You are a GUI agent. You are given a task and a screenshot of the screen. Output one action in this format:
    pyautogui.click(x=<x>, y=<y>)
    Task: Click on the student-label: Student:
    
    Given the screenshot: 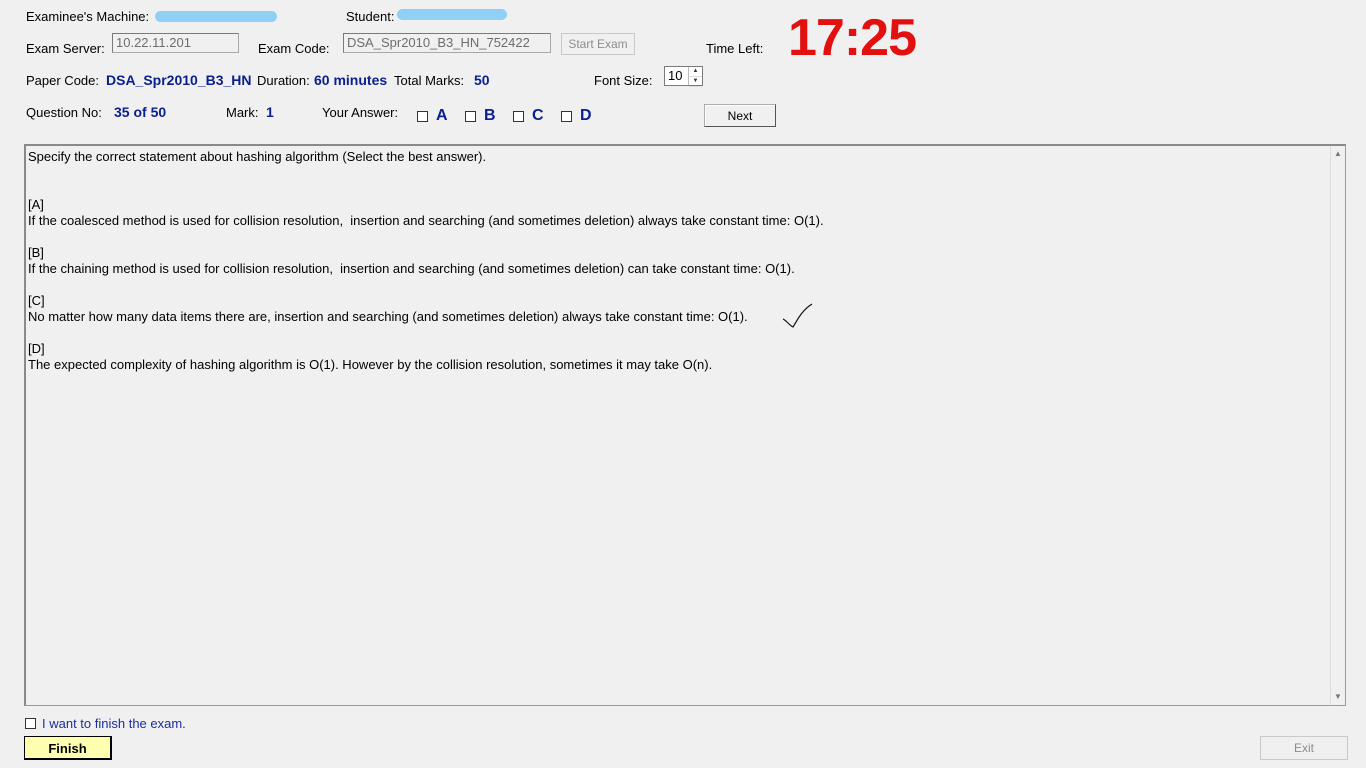 What is the action you would take?
    pyautogui.click(x=370, y=16)
    